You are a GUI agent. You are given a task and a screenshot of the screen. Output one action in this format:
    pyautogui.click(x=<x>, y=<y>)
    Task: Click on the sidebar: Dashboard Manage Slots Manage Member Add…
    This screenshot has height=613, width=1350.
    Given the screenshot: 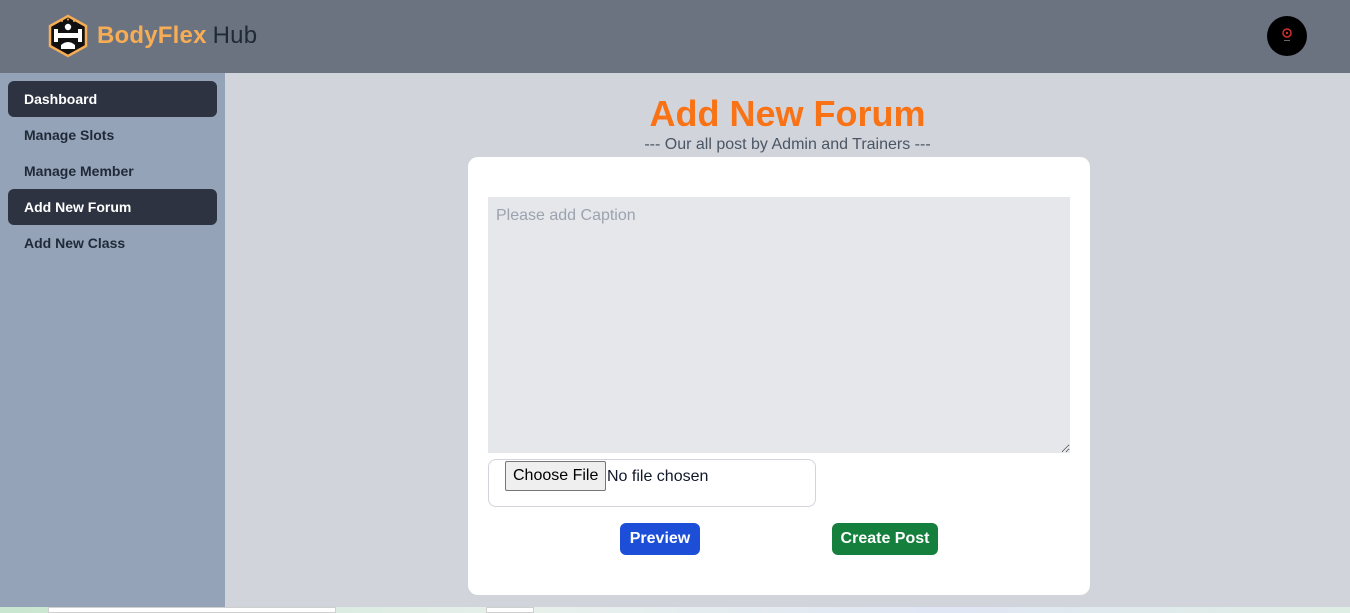 What is the action you would take?
    pyautogui.click(x=112, y=340)
    